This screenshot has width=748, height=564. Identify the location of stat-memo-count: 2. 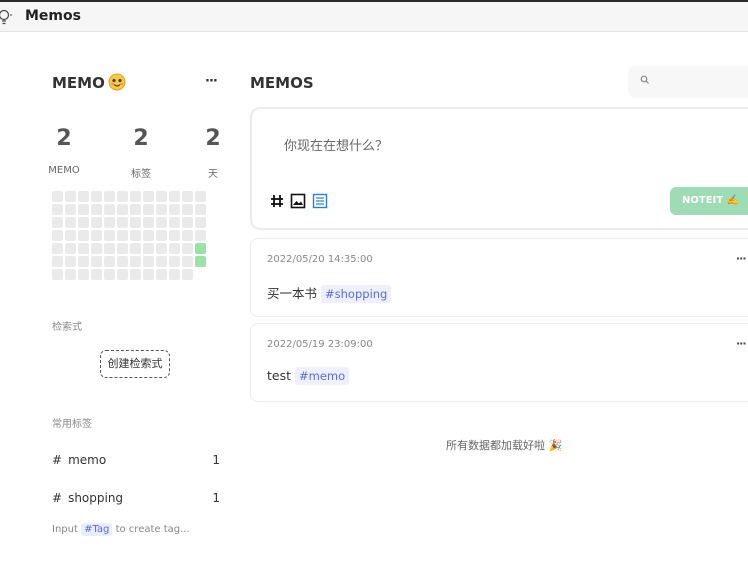
(64, 138).